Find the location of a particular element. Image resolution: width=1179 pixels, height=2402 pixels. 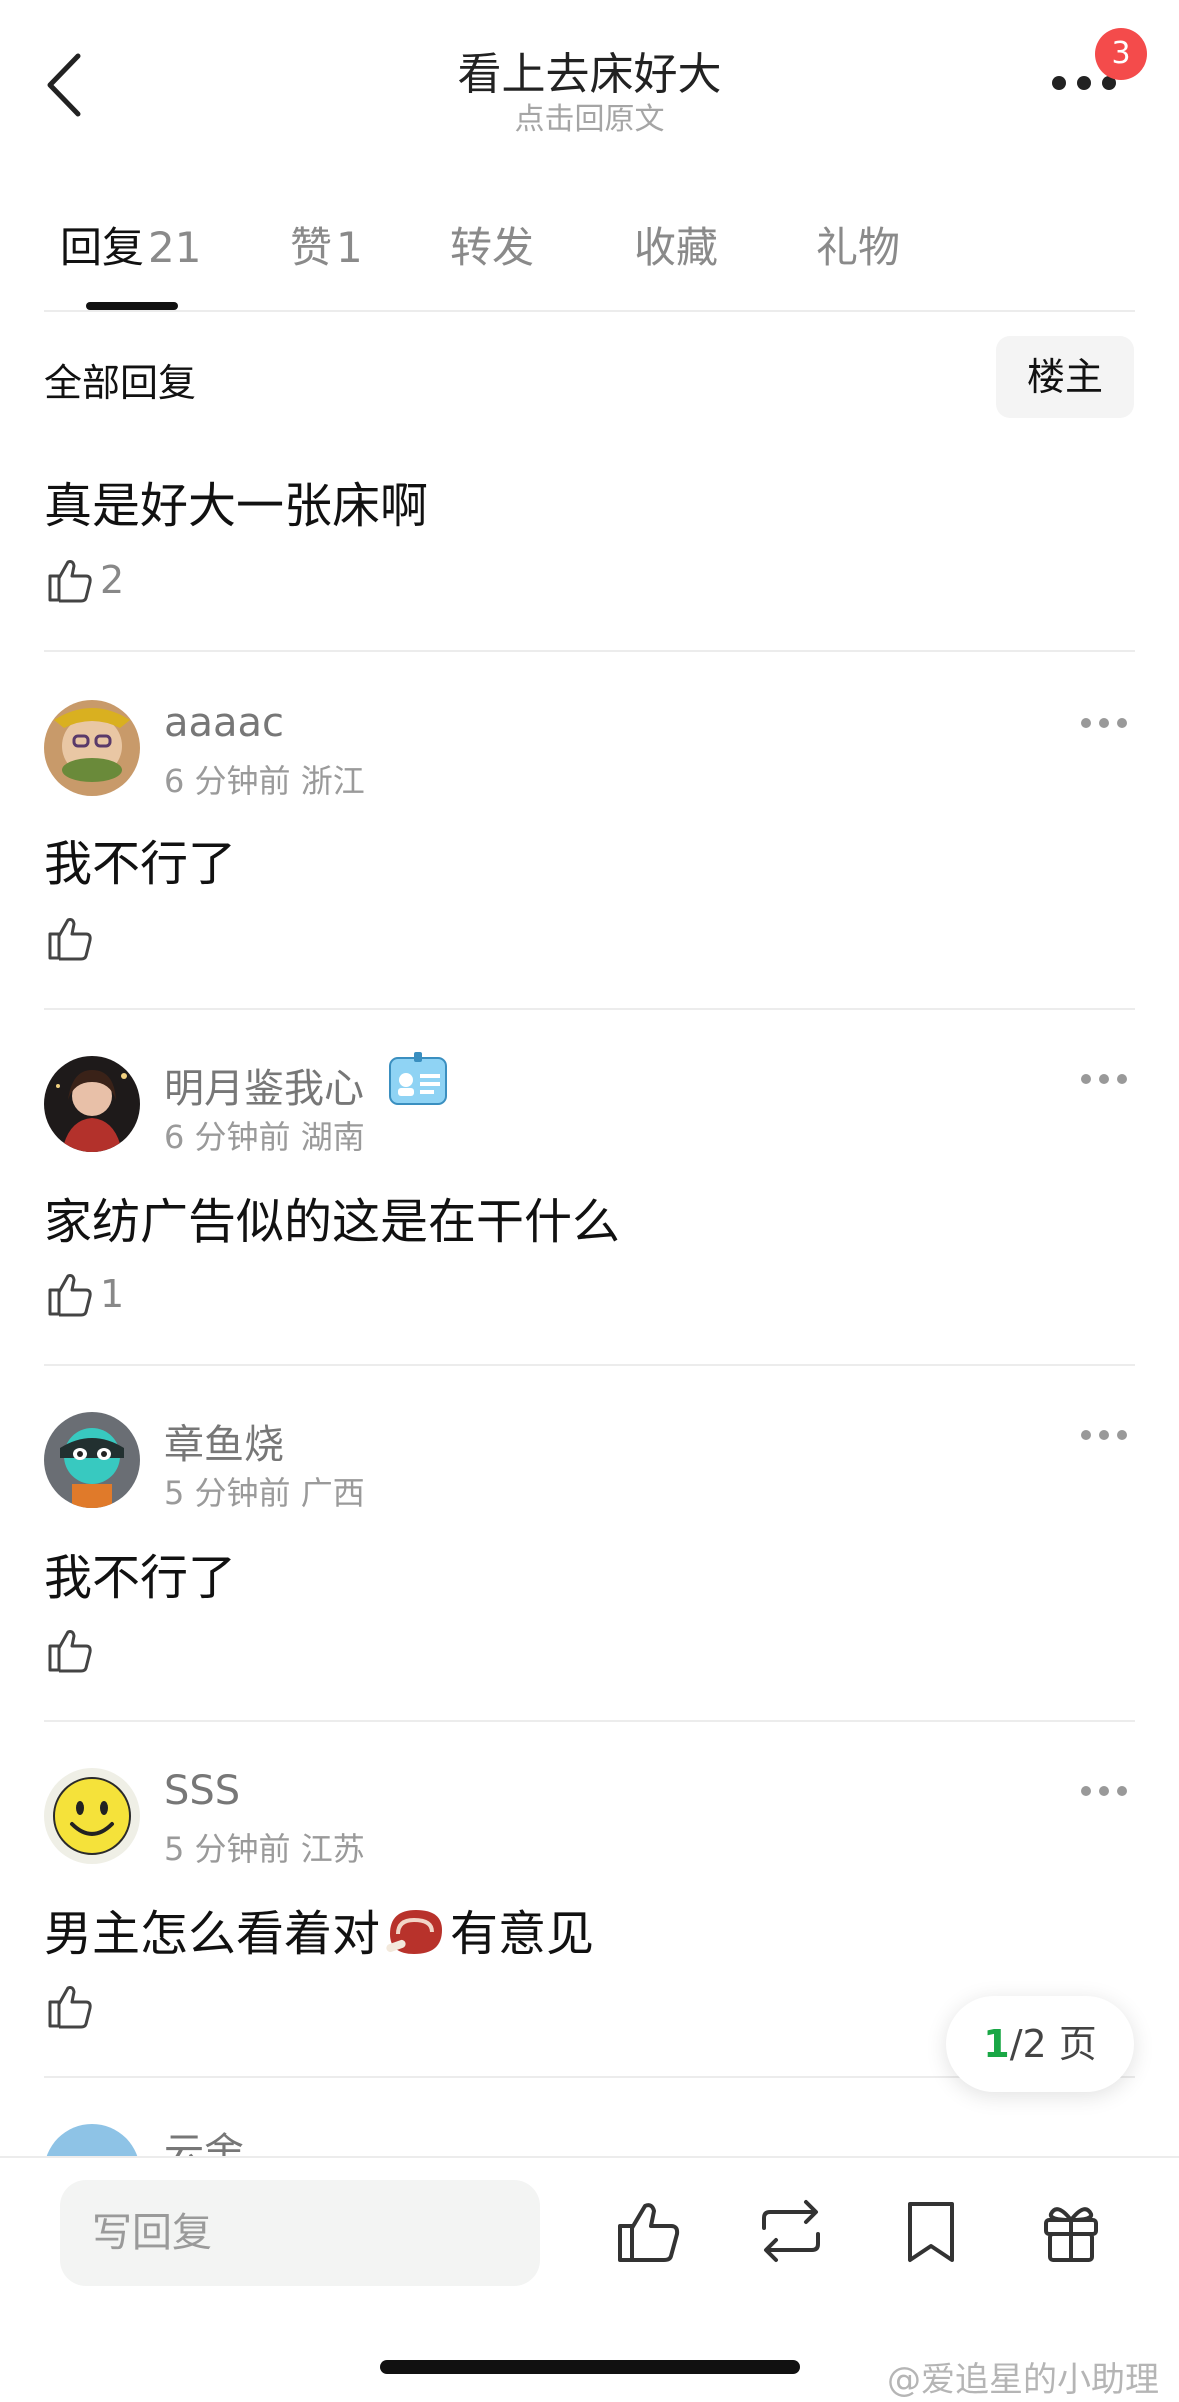

comment-text: 男主怎么看着对 有意见 is located at coordinates (319, 1929).